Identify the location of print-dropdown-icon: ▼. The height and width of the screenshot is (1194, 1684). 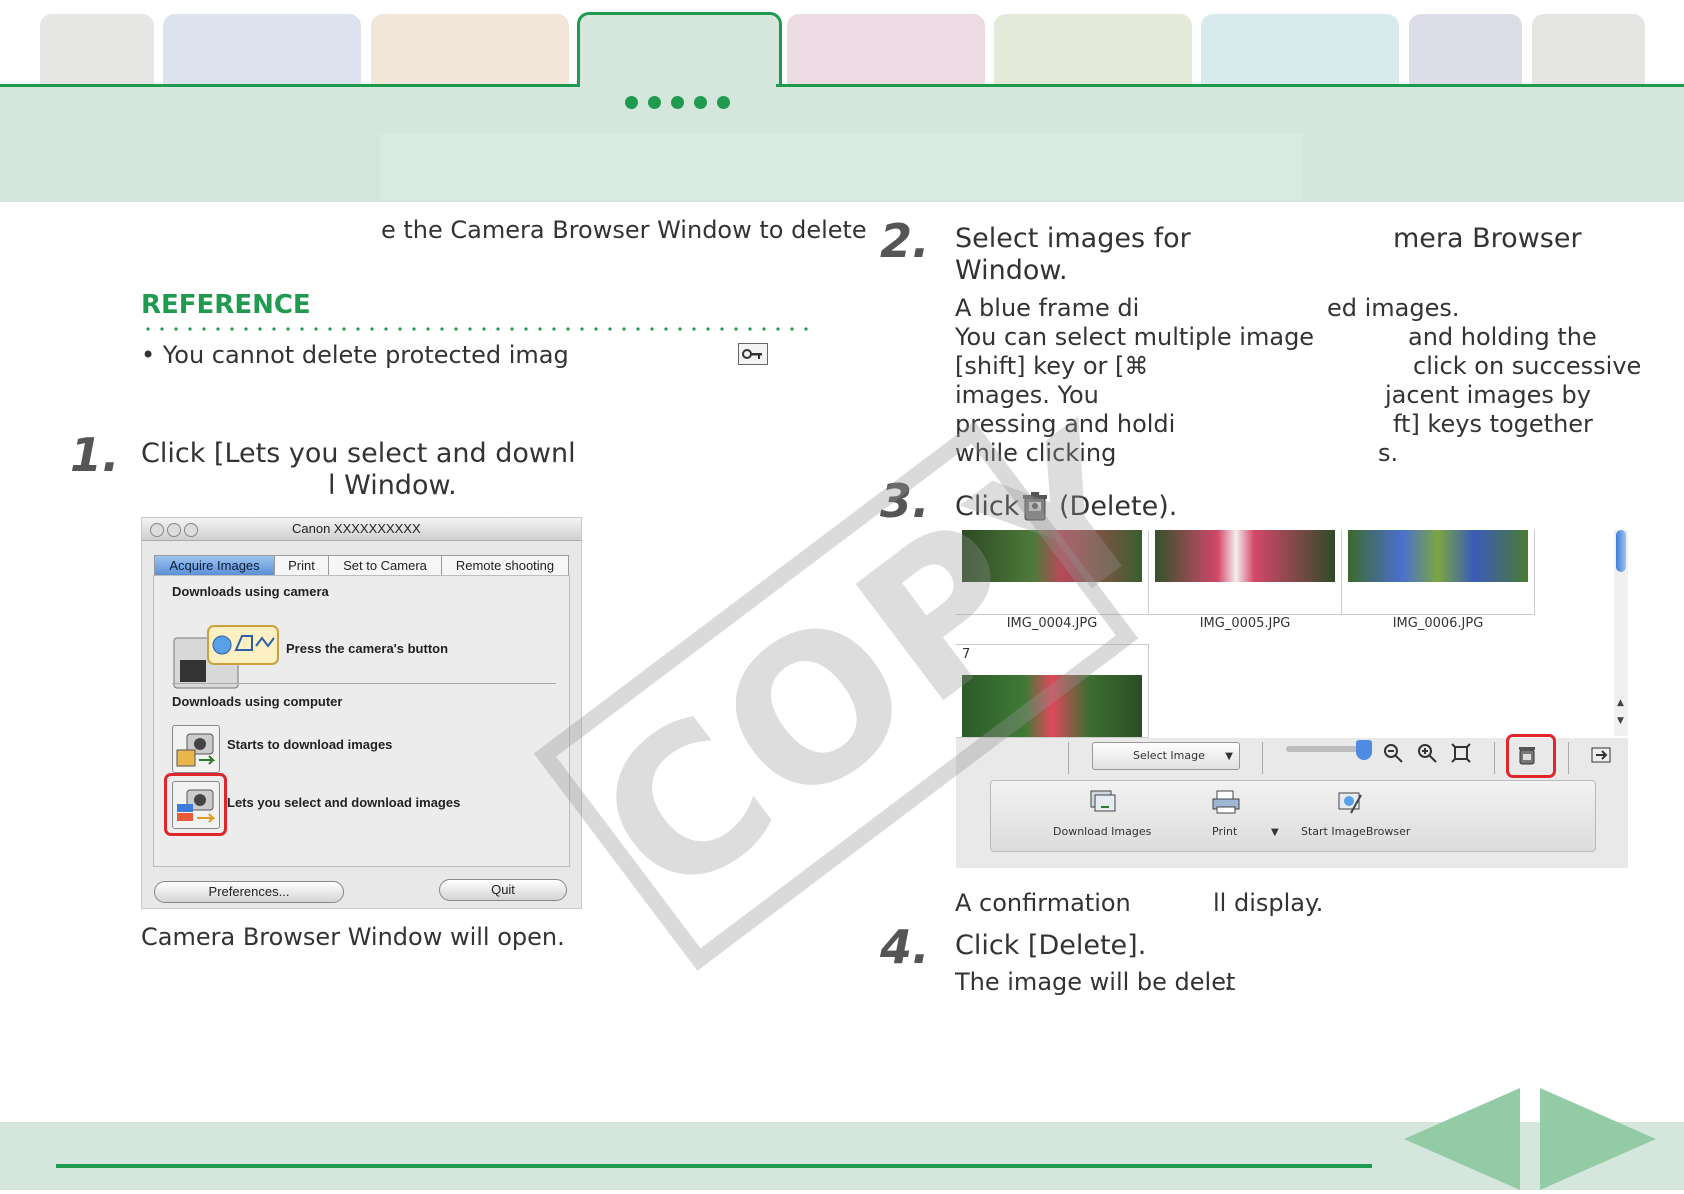
(1275, 832).